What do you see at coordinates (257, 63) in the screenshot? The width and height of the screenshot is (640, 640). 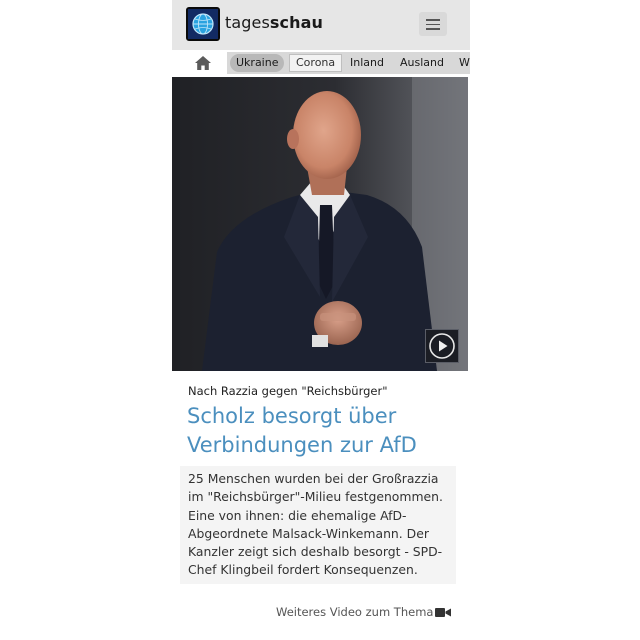 I see `tab-ukraine: Ukraine` at bounding box center [257, 63].